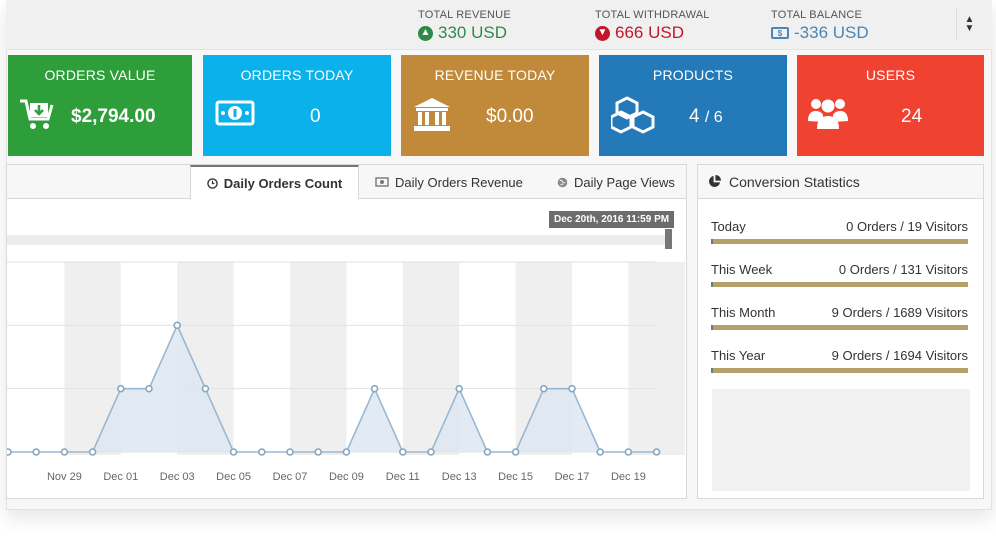  I want to click on tile-value: $2,794.00, so click(113, 116).